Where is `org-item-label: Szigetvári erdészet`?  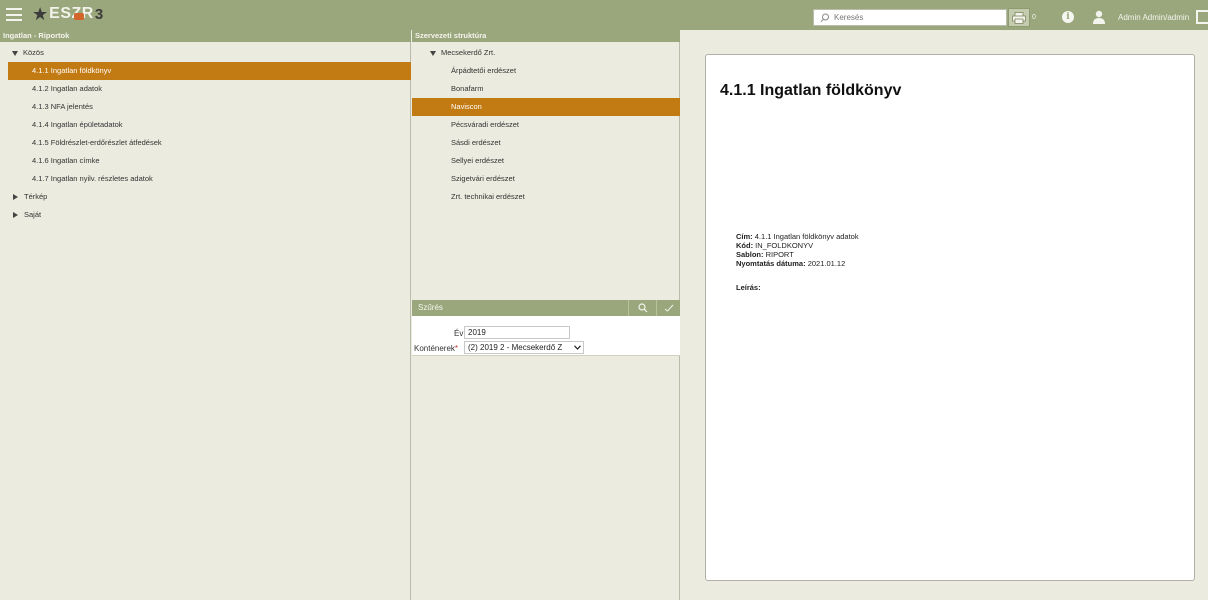 org-item-label: Szigetvári erdészet is located at coordinates (483, 178).